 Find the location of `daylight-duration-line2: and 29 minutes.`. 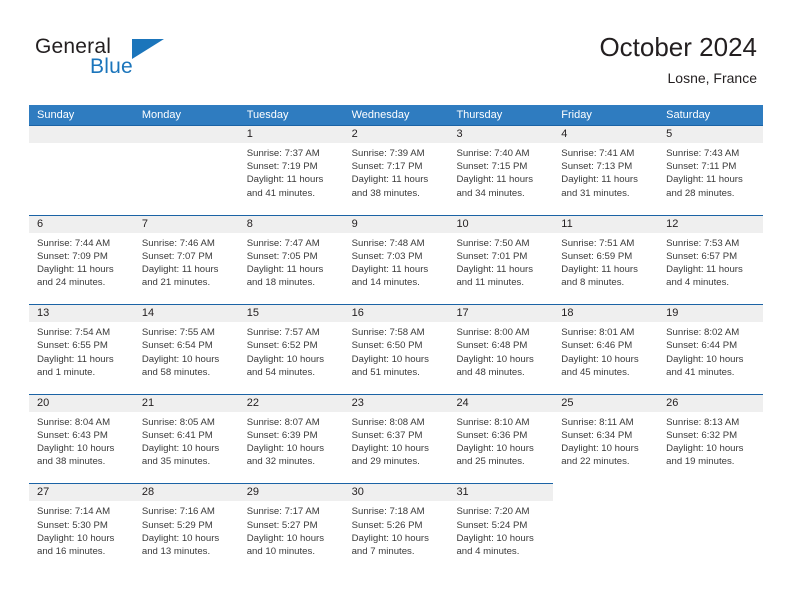

daylight-duration-line2: and 29 minutes. is located at coordinates (385, 462).